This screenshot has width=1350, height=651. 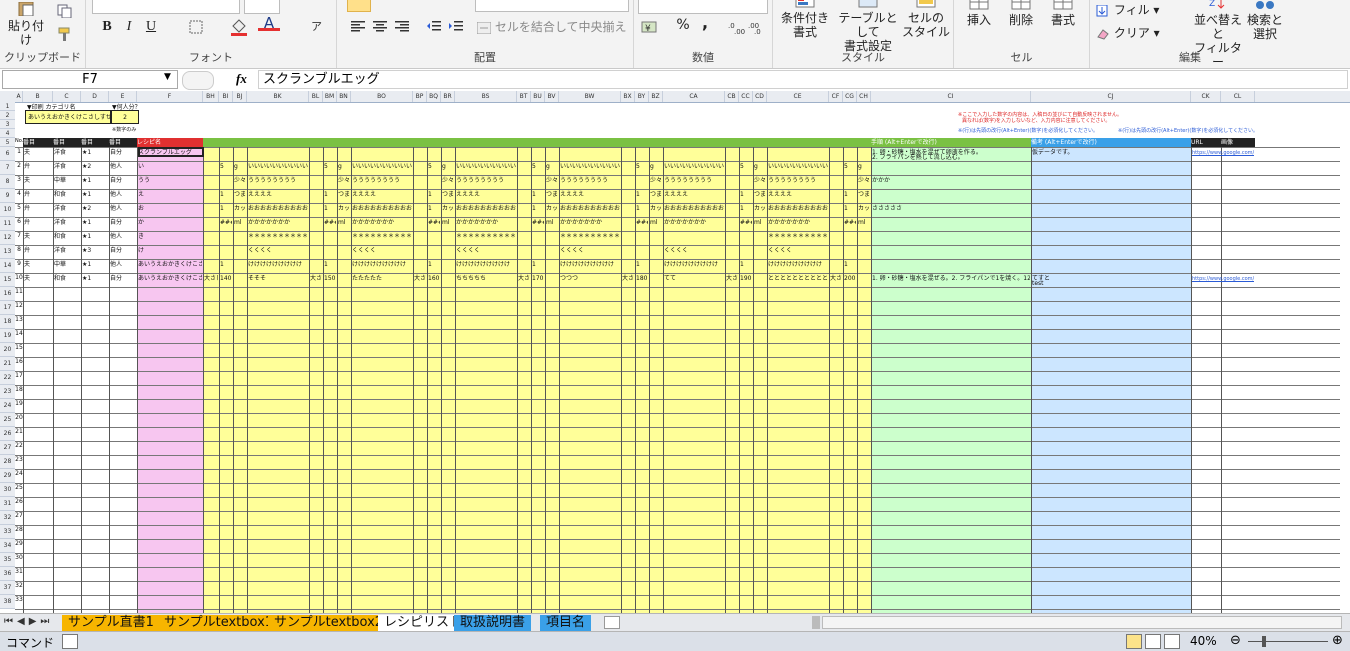 I want to click on cell-bk: くくくく, so click(x=278, y=251).